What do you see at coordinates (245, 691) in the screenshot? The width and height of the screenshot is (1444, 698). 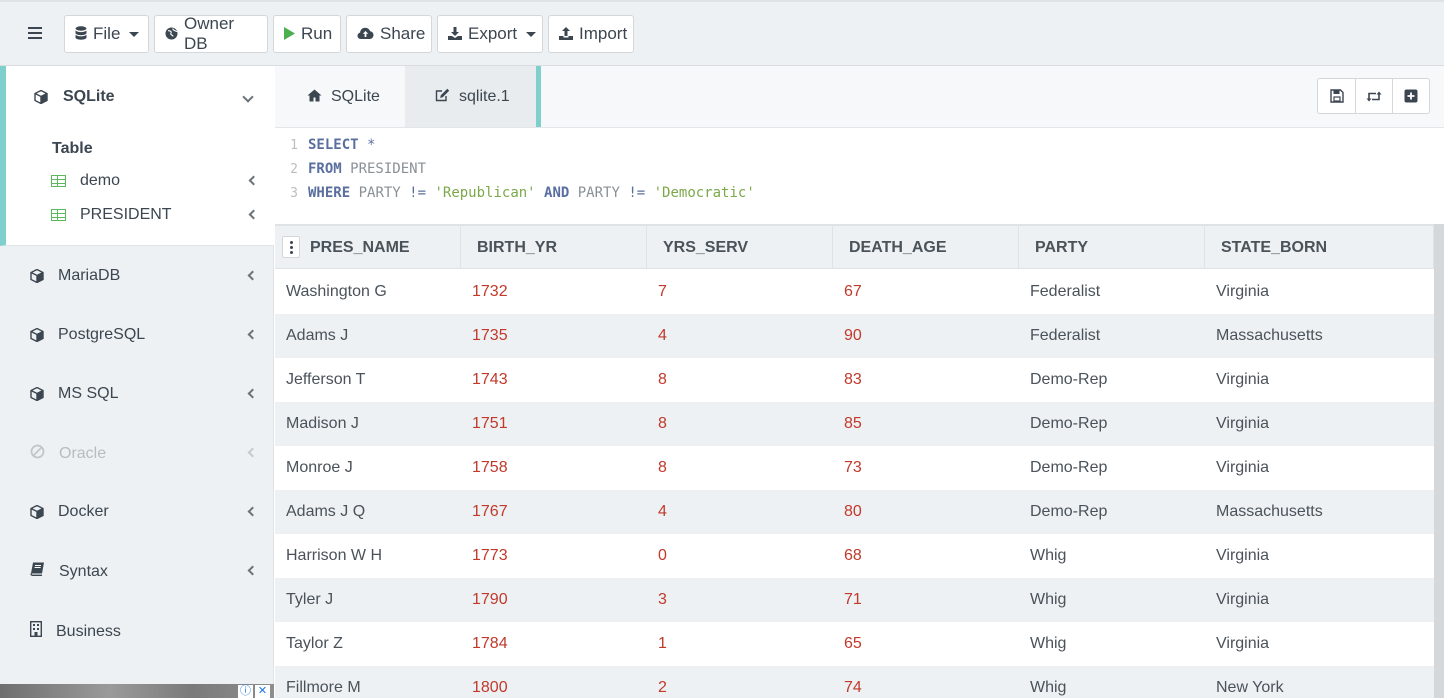 I see `info-icon: ⓘ` at bounding box center [245, 691].